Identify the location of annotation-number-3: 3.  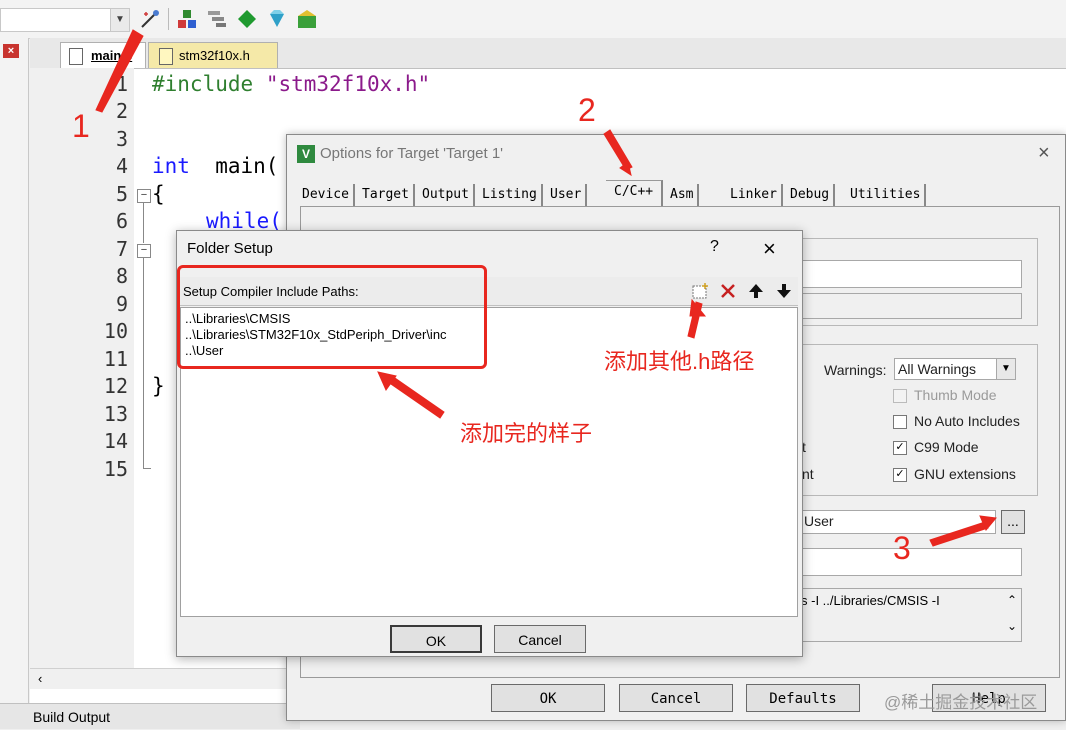
(902, 548).